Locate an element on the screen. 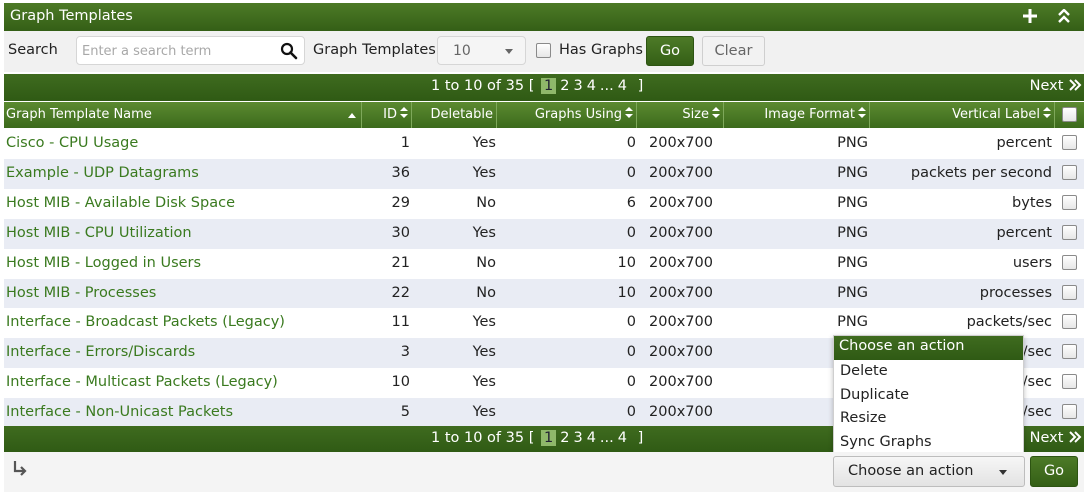 This screenshot has width=1088, height=494. col-header-graphs-using: Graphs Using is located at coordinates (567, 115).